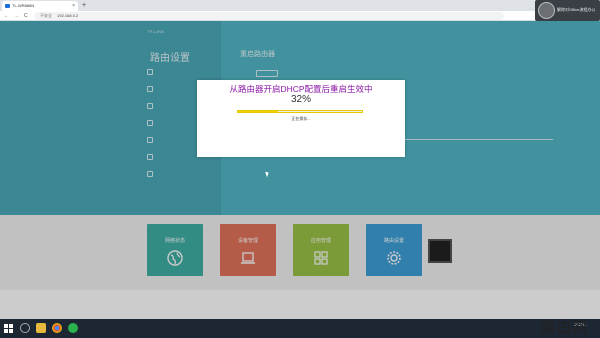  I want to click on browser-tab-bar: TL-WR886N × +, so click(300, 5).